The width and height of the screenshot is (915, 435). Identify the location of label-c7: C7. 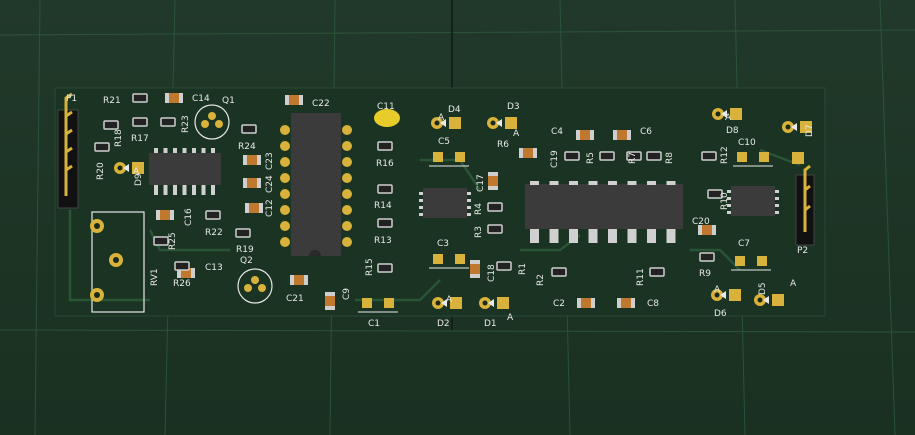
(744, 244).